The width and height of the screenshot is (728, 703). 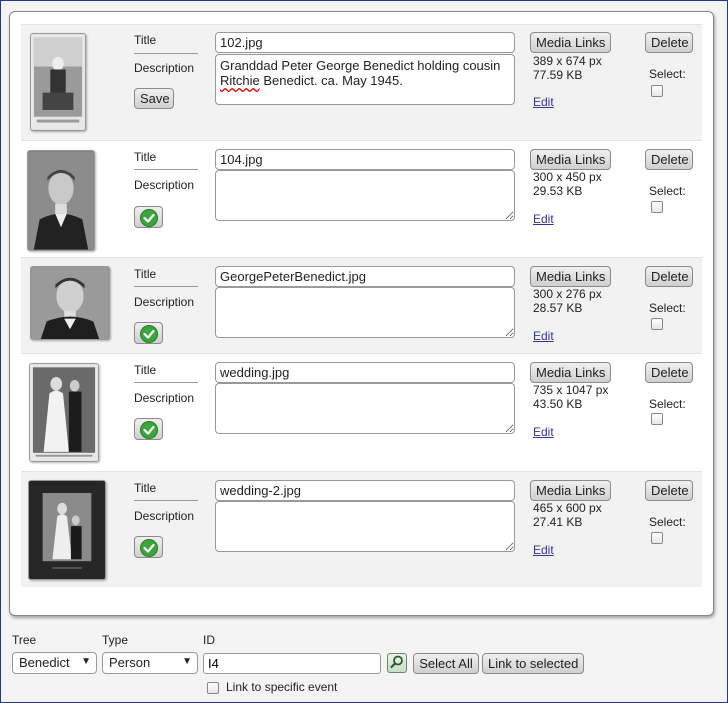 I want to click on misspelled-word: Ritchie, so click(x=240, y=80).